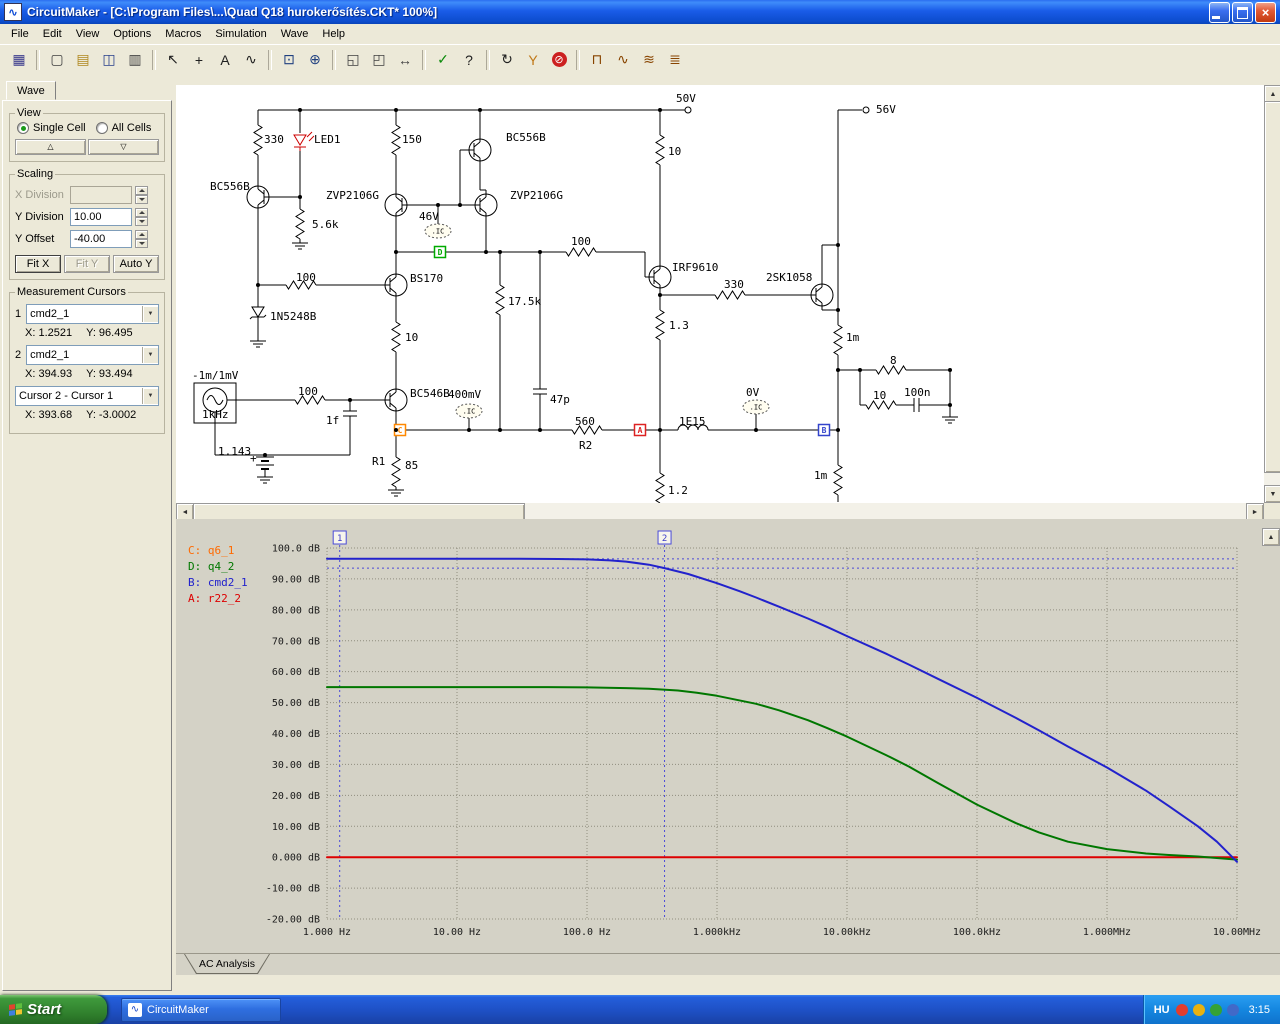 This screenshot has width=1280, height=1024. I want to click on cursor2-index: 2, so click(18, 355).